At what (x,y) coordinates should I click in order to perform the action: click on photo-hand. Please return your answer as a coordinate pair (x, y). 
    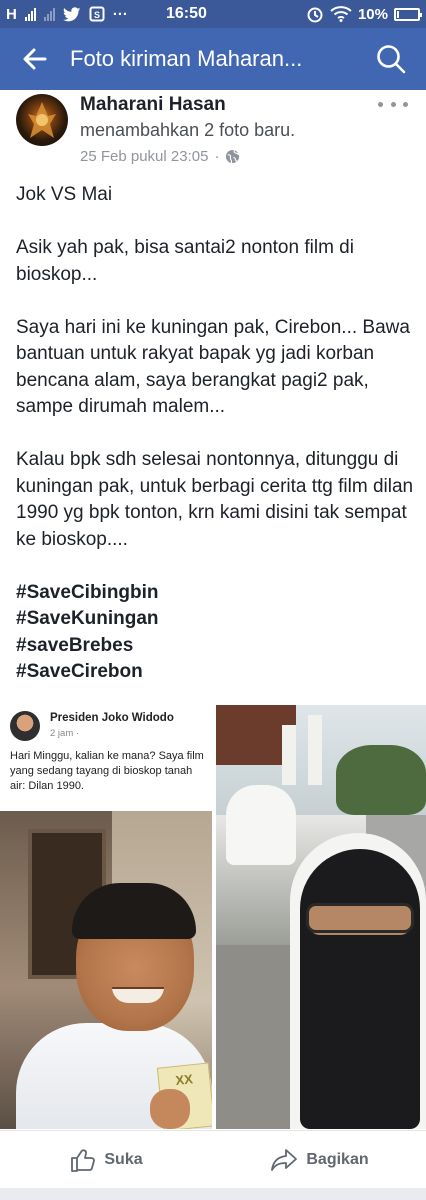
    Looking at the image, I should click on (170, 1109).